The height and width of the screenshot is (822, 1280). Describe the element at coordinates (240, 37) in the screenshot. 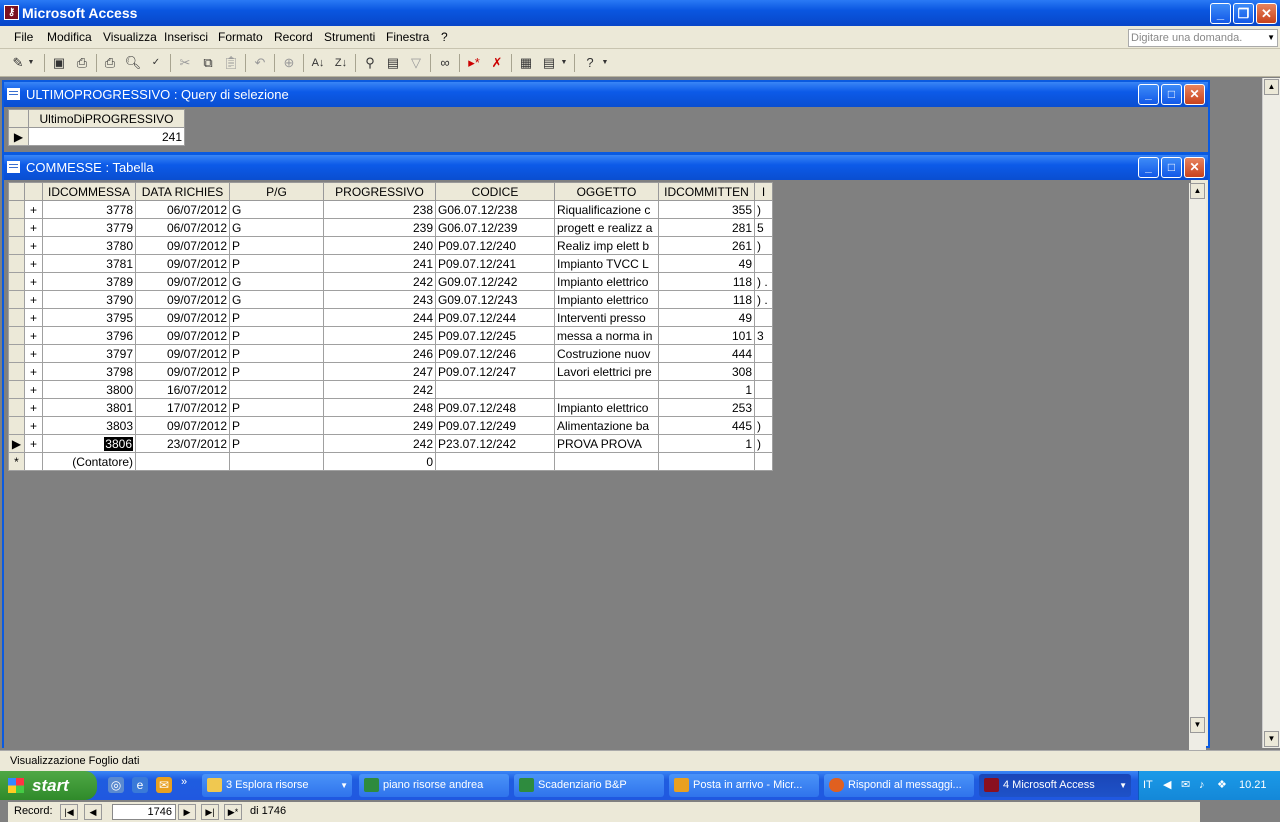

I see `menu-formato: Formato` at that location.